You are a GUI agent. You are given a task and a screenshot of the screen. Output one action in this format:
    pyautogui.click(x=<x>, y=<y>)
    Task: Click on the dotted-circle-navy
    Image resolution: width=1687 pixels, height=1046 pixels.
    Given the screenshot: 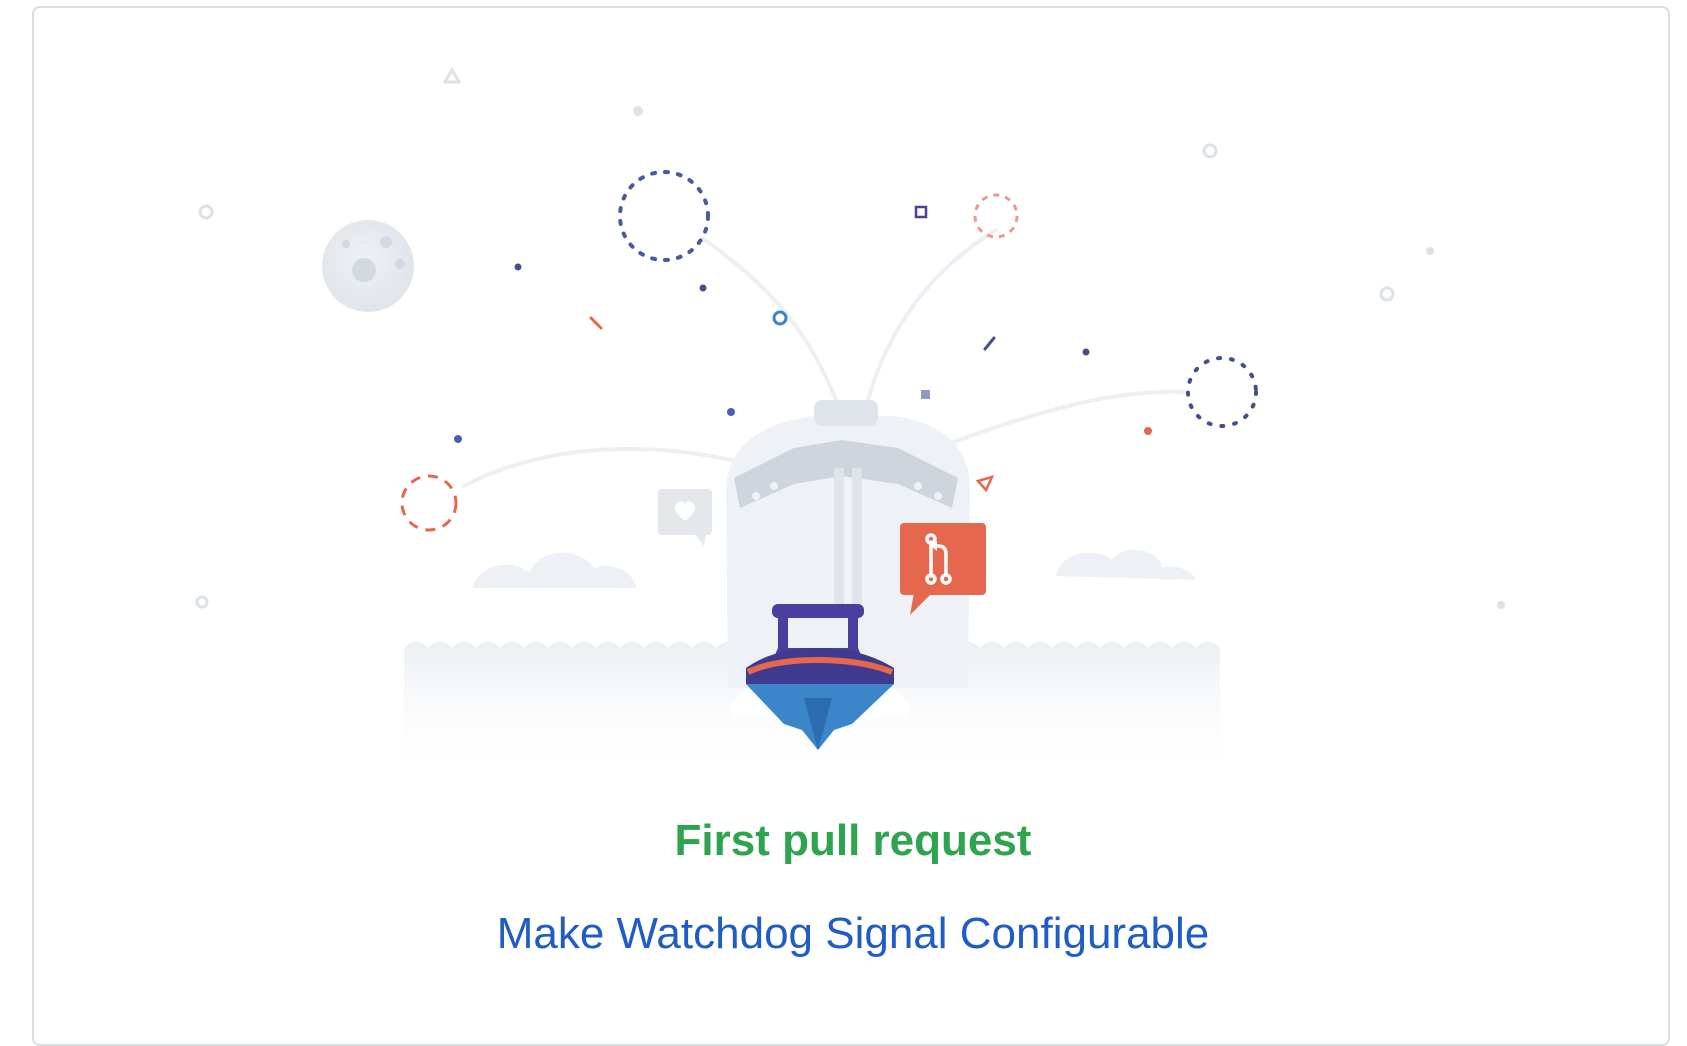 What is the action you would take?
    pyautogui.click(x=1222, y=392)
    